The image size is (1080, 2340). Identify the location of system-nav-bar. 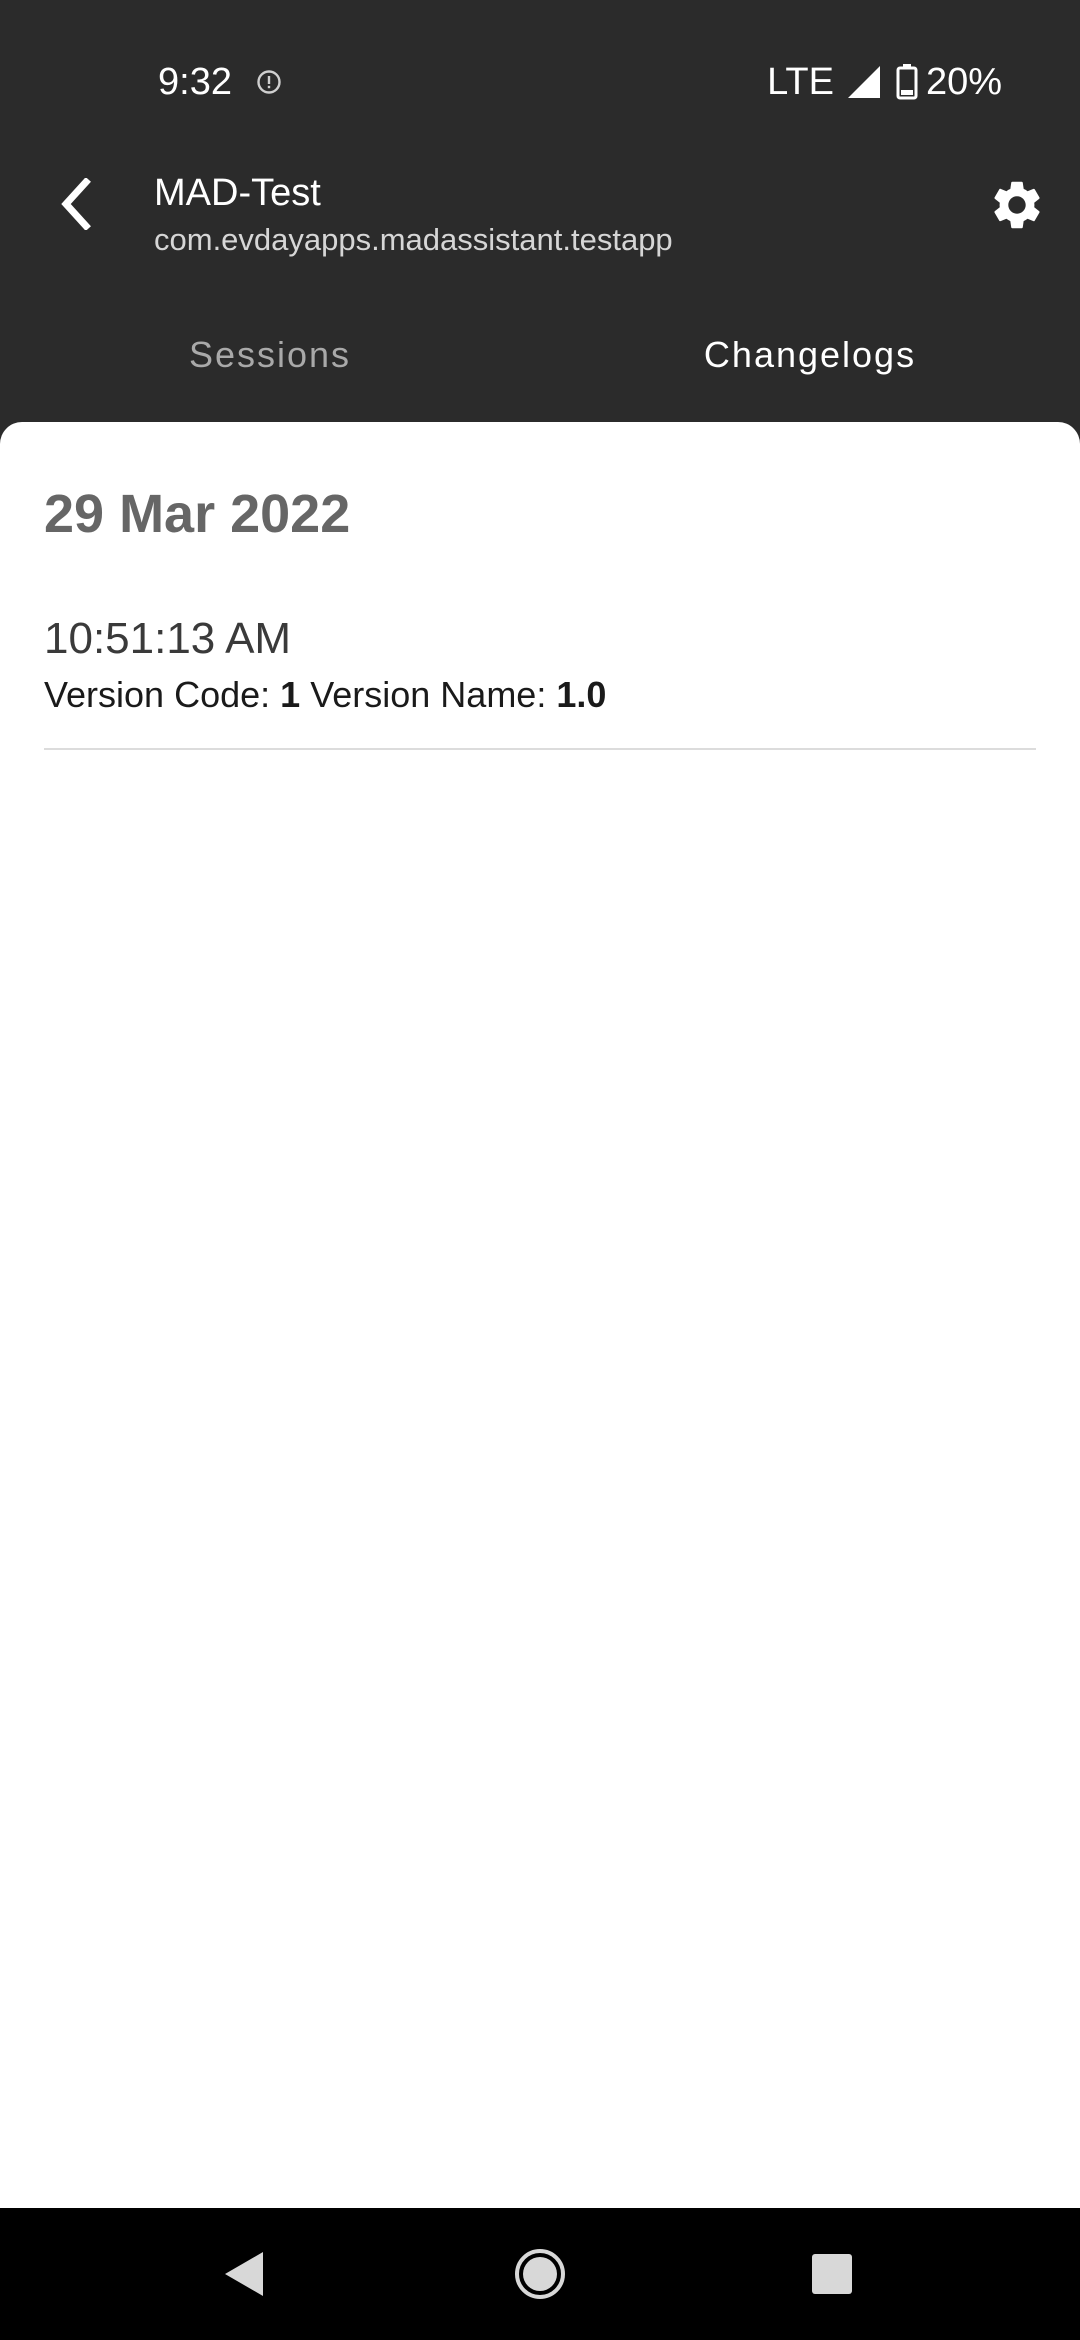
(540, 2274).